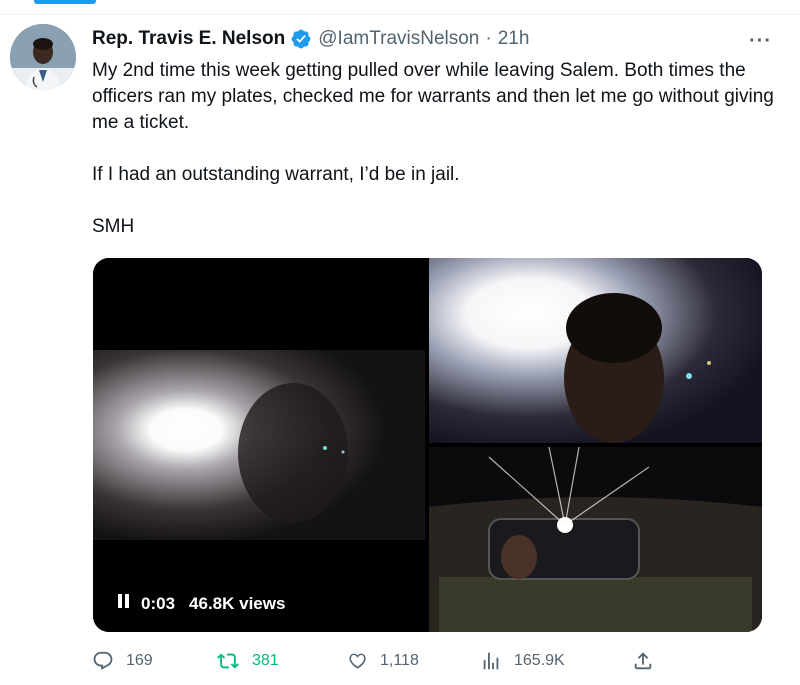 The height and width of the screenshot is (685, 800). Describe the element at coordinates (491, 661) in the screenshot. I see `views-icon` at that location.